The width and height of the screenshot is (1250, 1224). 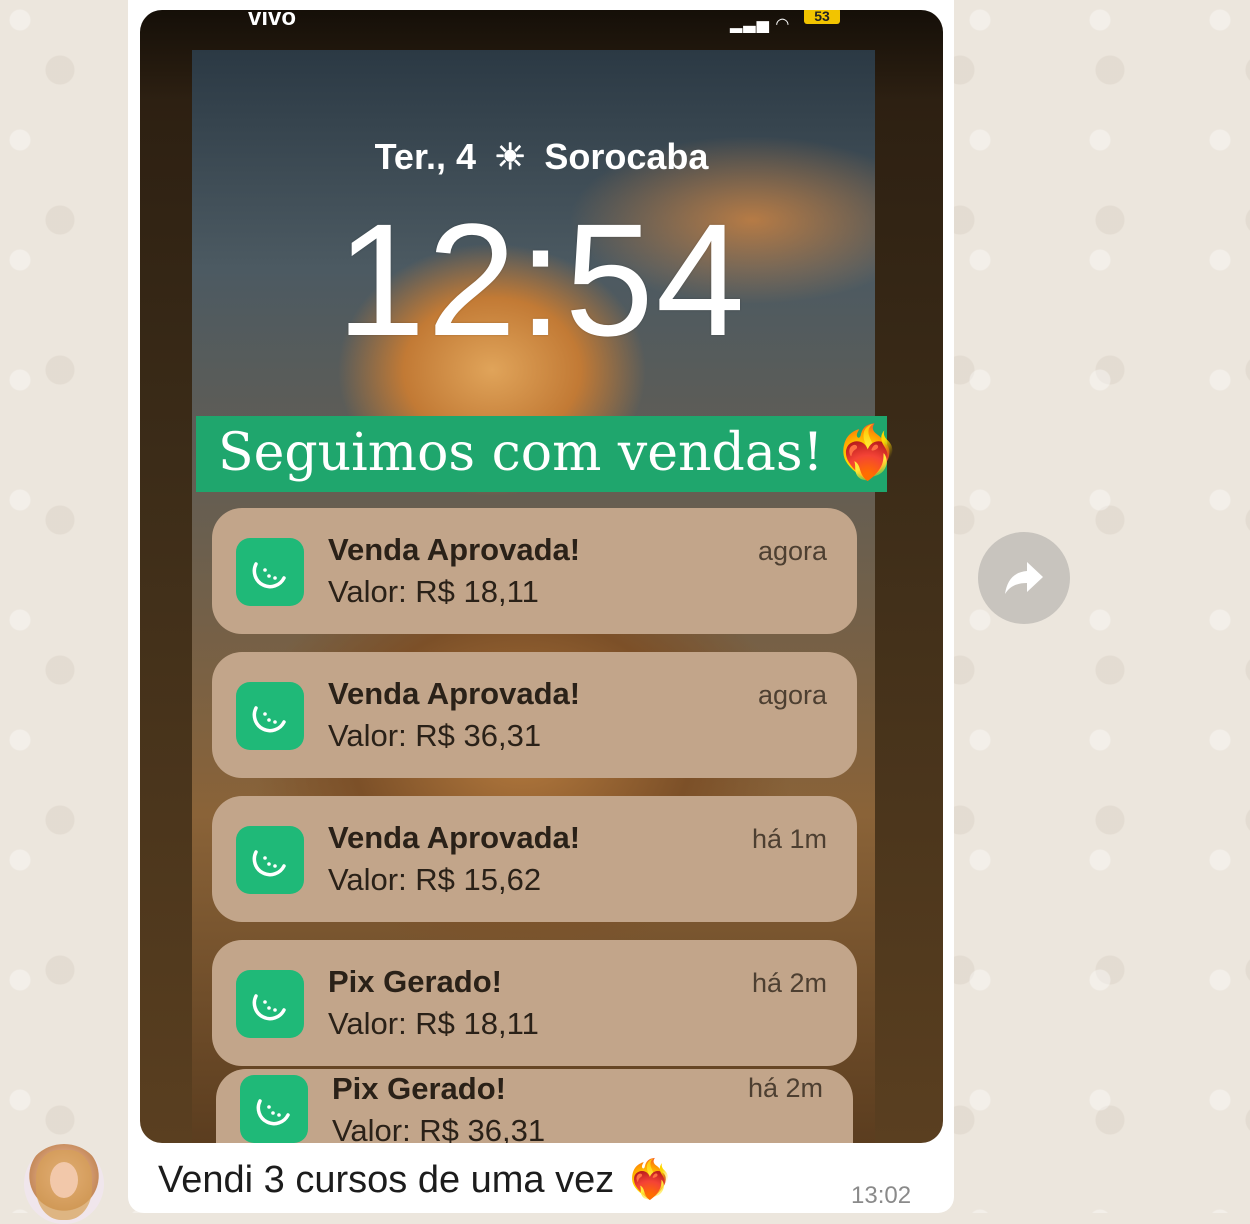 I want to click on forward-arrow-icon, so click(x=1024, y=578).